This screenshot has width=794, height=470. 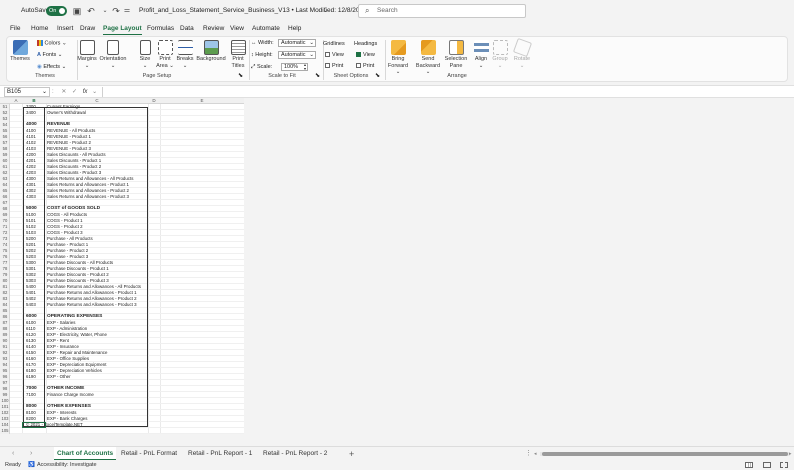 I want to click on autosave-label: AutoSave, so click(x=35, y=10).